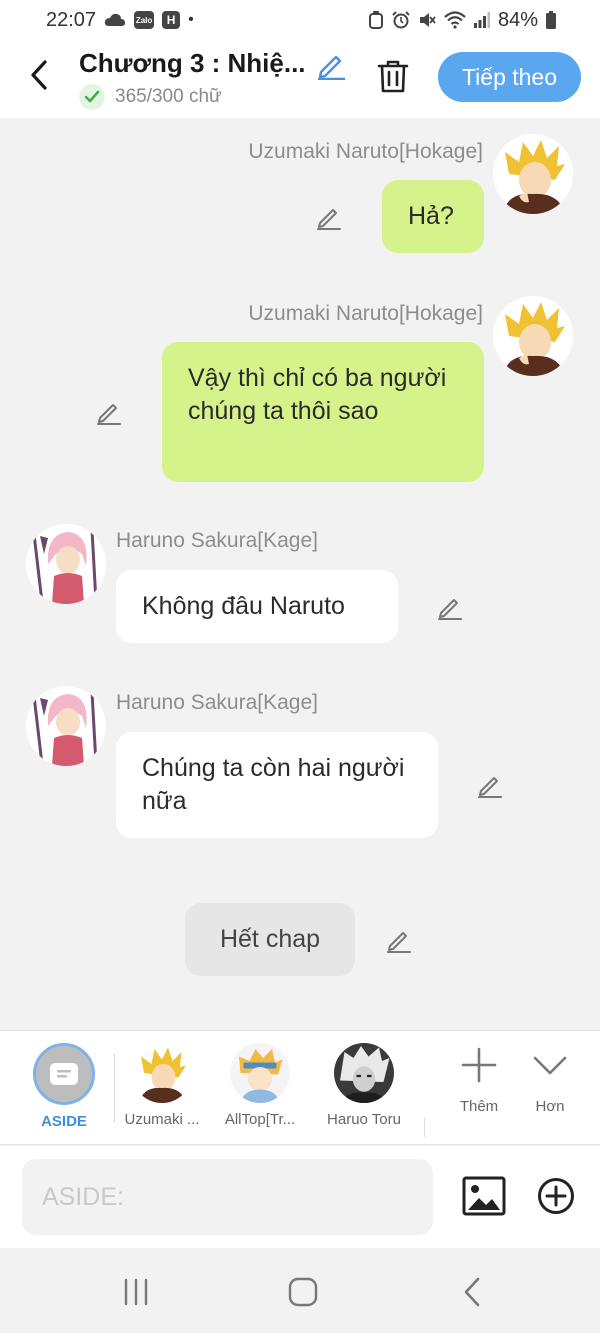 The width and height of the screenshot is (600, 1333). I want to click on character-haruo-toru: Haruo Toru, so click(364, 1085).